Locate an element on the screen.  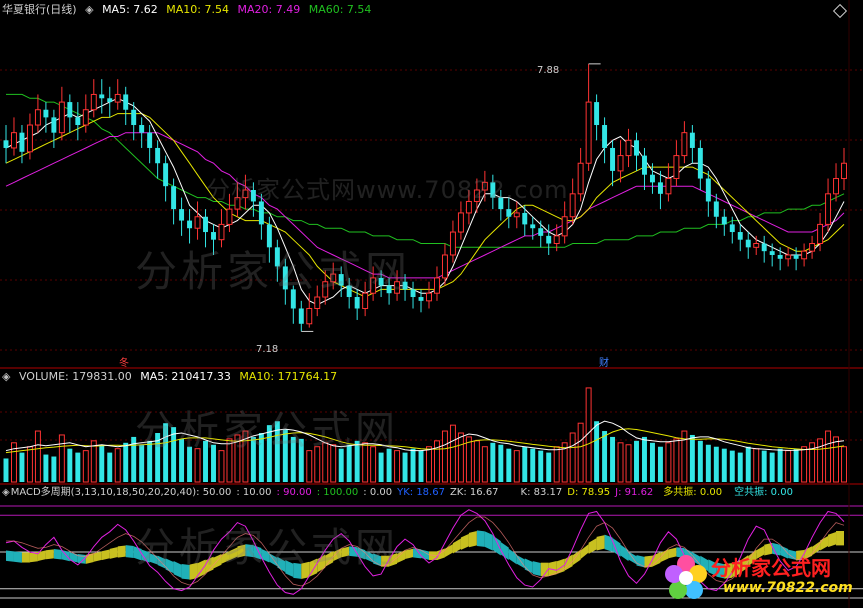
watermark-main: 分析家公式网 is located at coordinates (273, 271).